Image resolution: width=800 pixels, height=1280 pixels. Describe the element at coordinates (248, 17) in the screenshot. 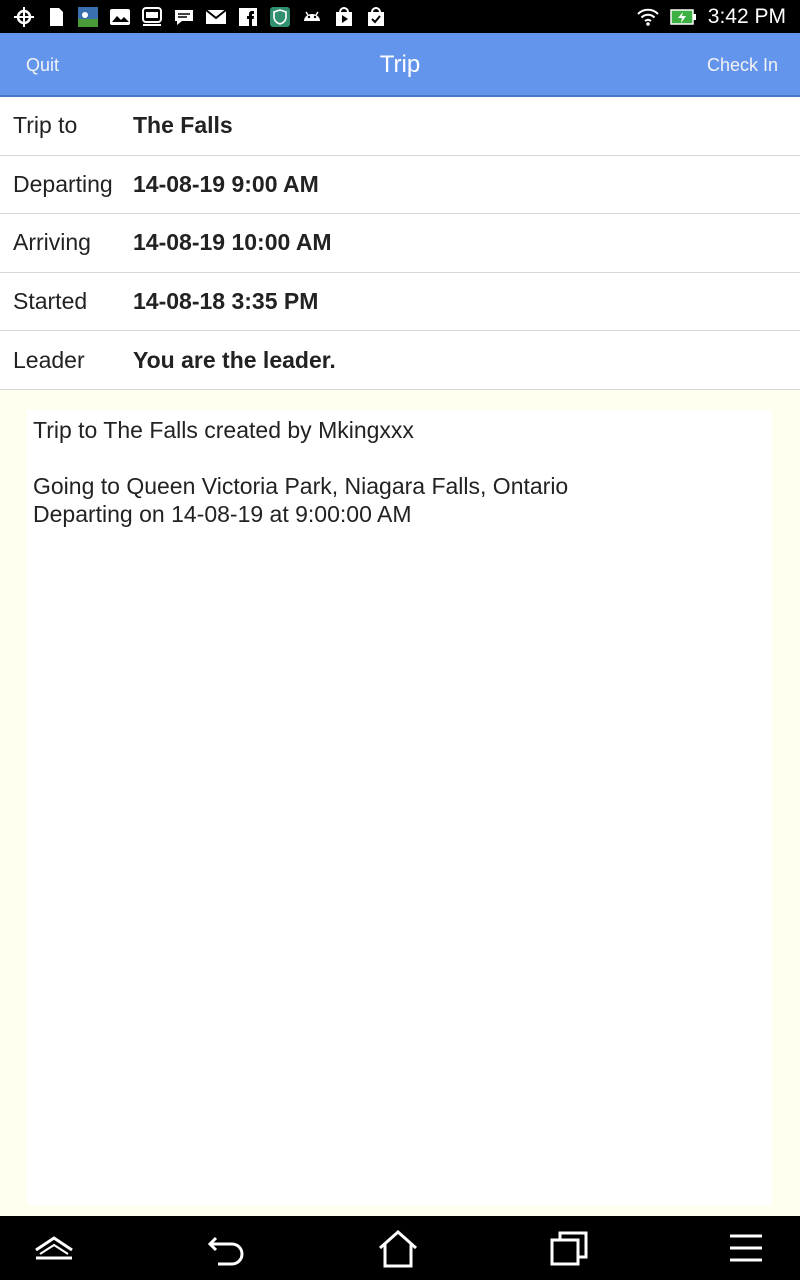

I see `facebook-icon` at that location.